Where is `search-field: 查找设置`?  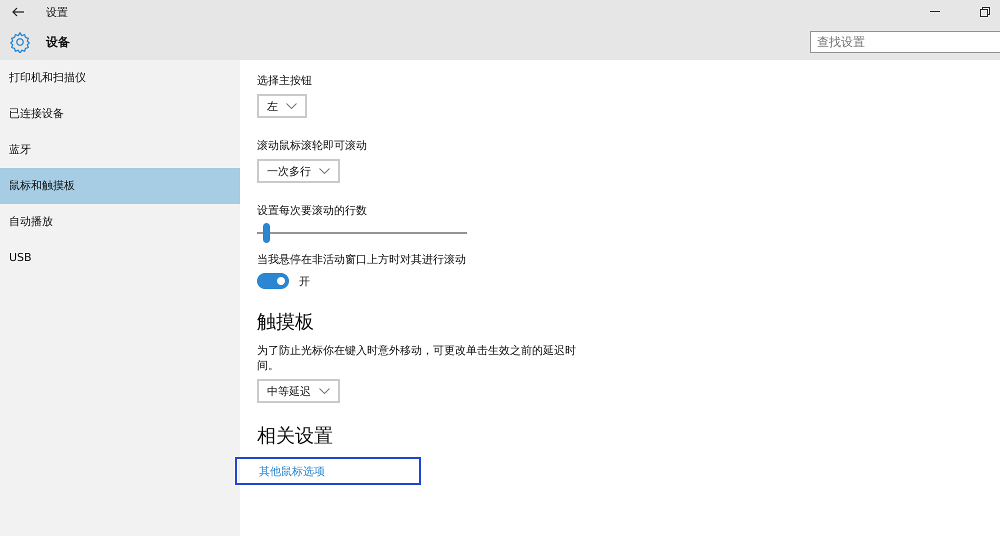 search-field: 查找设置 is located at coordinates (905, 42).